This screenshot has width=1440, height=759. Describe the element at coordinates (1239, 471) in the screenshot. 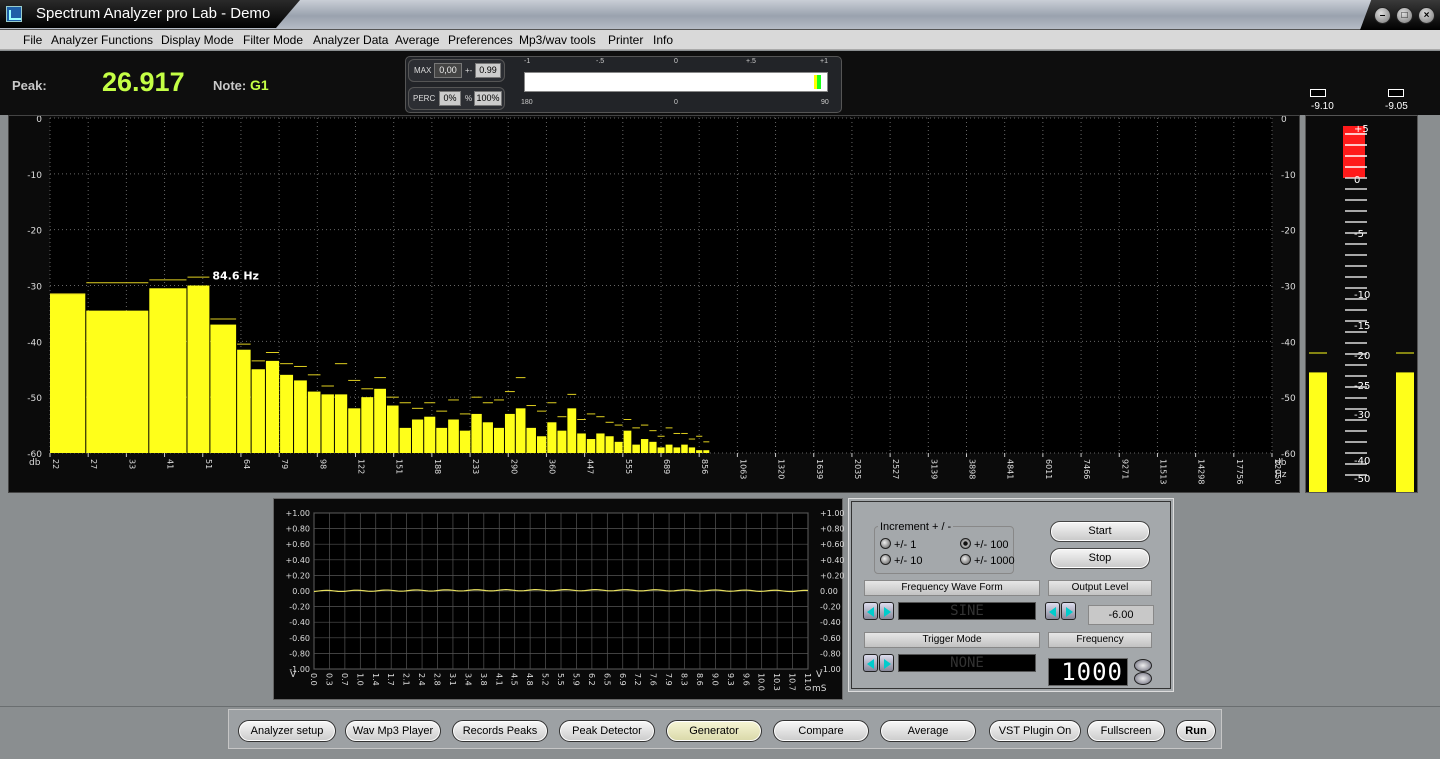

I see `x-tick-label: 17756` at that location.